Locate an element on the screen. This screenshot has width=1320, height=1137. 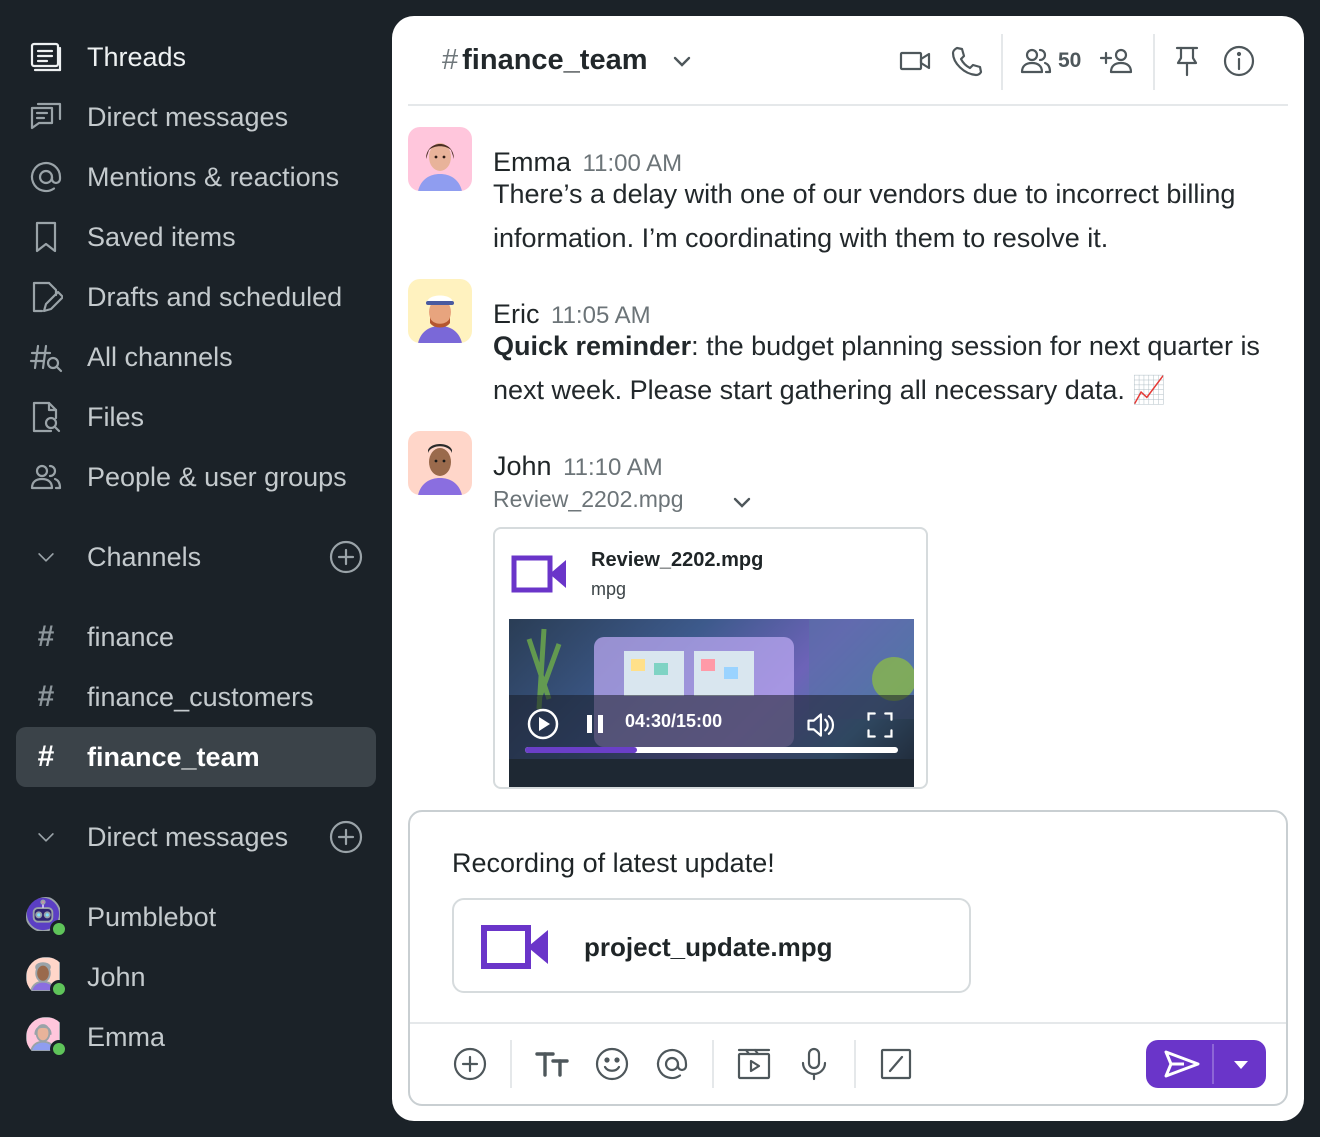
composer-attachment: project_update.mpg is located at coordinates (711, 945).